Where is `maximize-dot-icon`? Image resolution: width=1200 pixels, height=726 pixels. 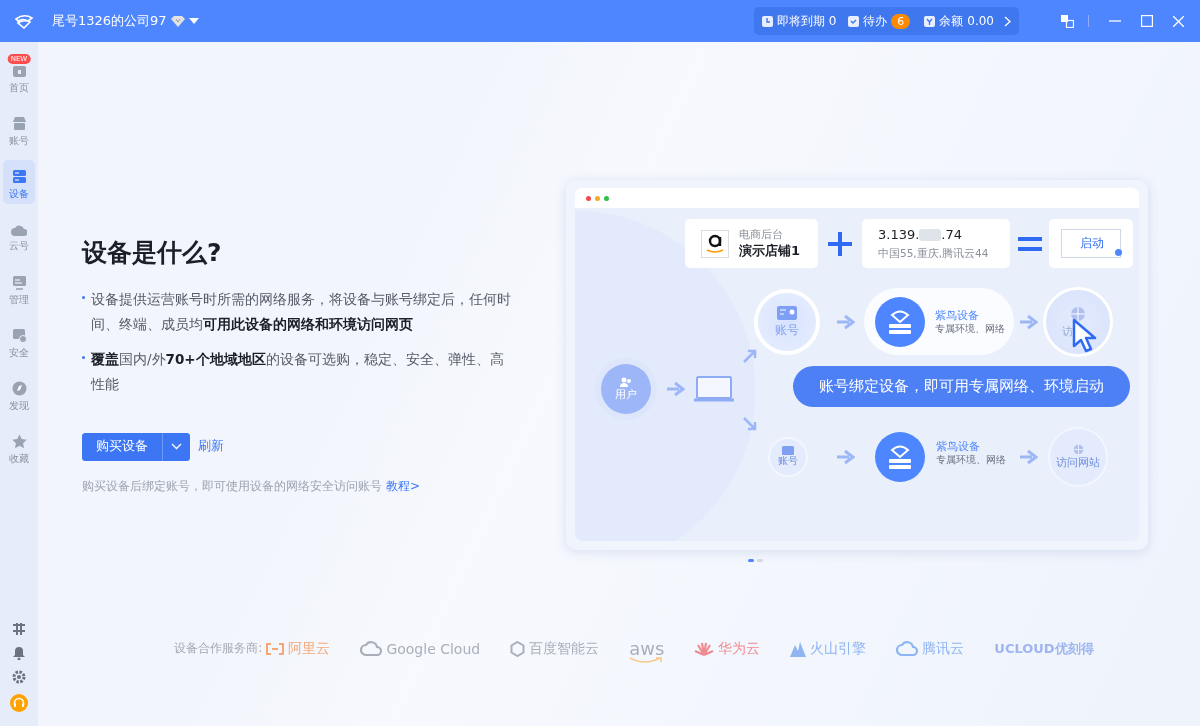 maximize-dot-icon is located at coordinates (606, 198).